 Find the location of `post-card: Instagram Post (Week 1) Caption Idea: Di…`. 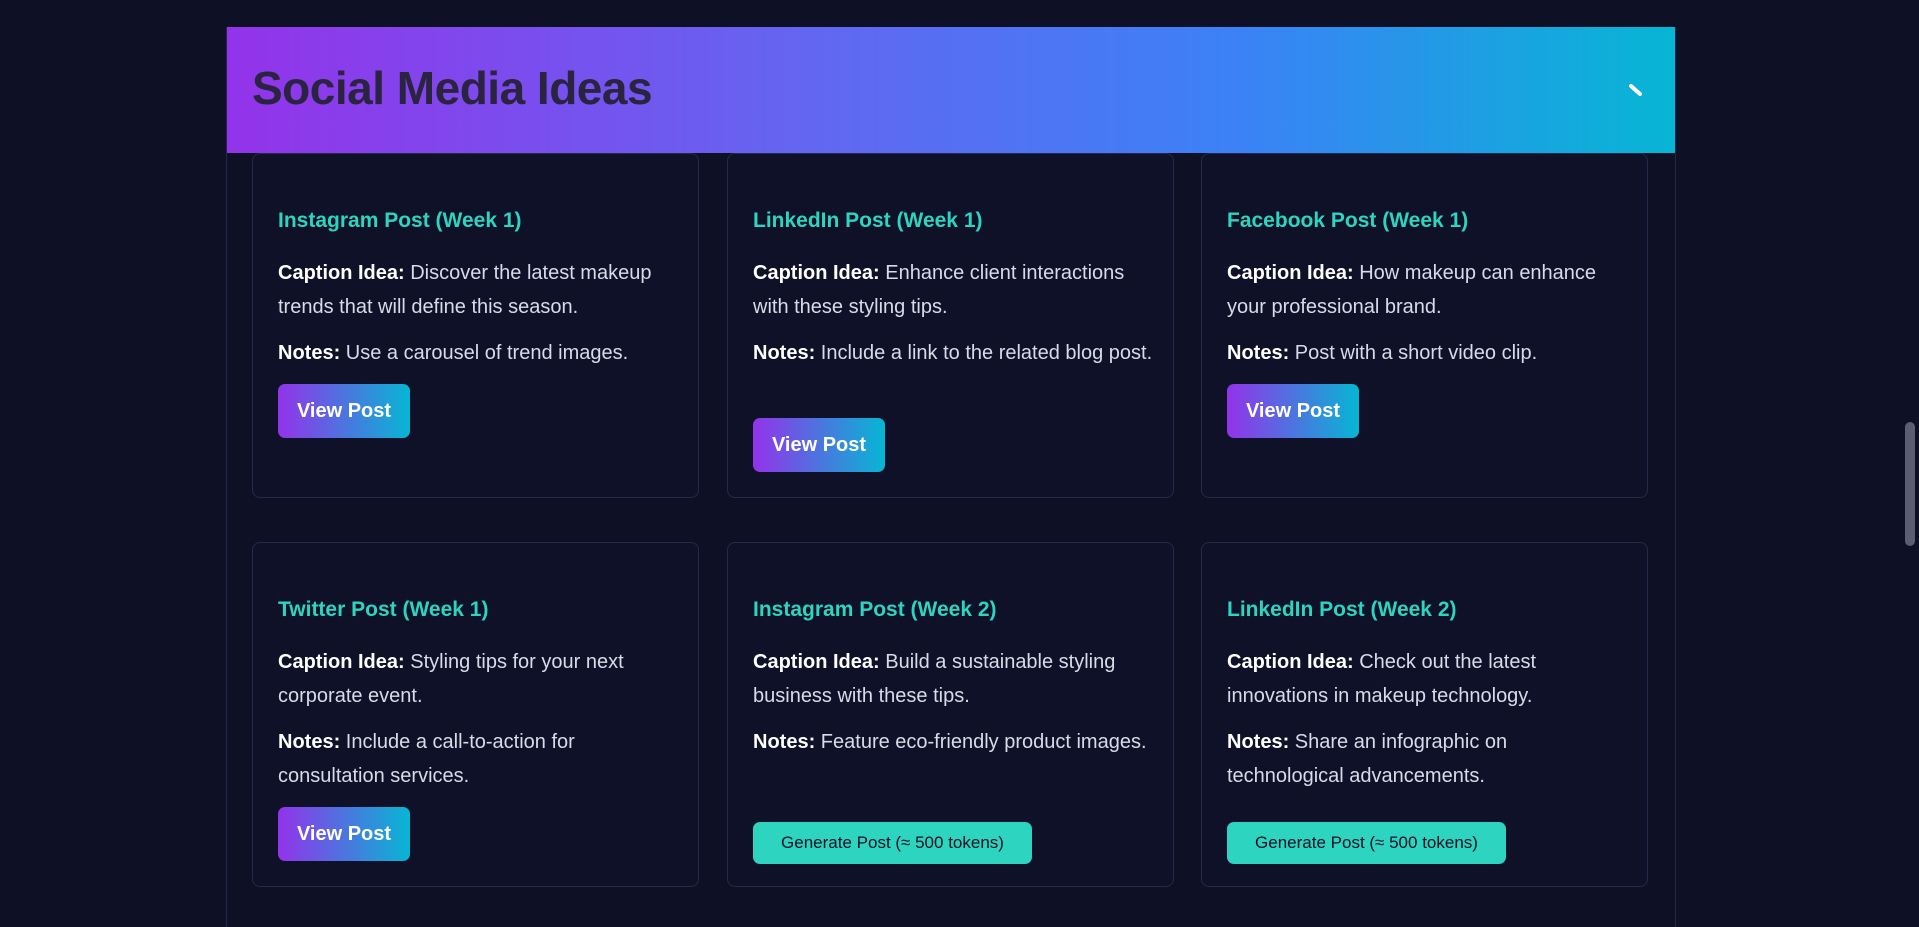

post-card: Instagram Post (Week 1) Caption Idea: Di… is located at coordinates (475, 325).